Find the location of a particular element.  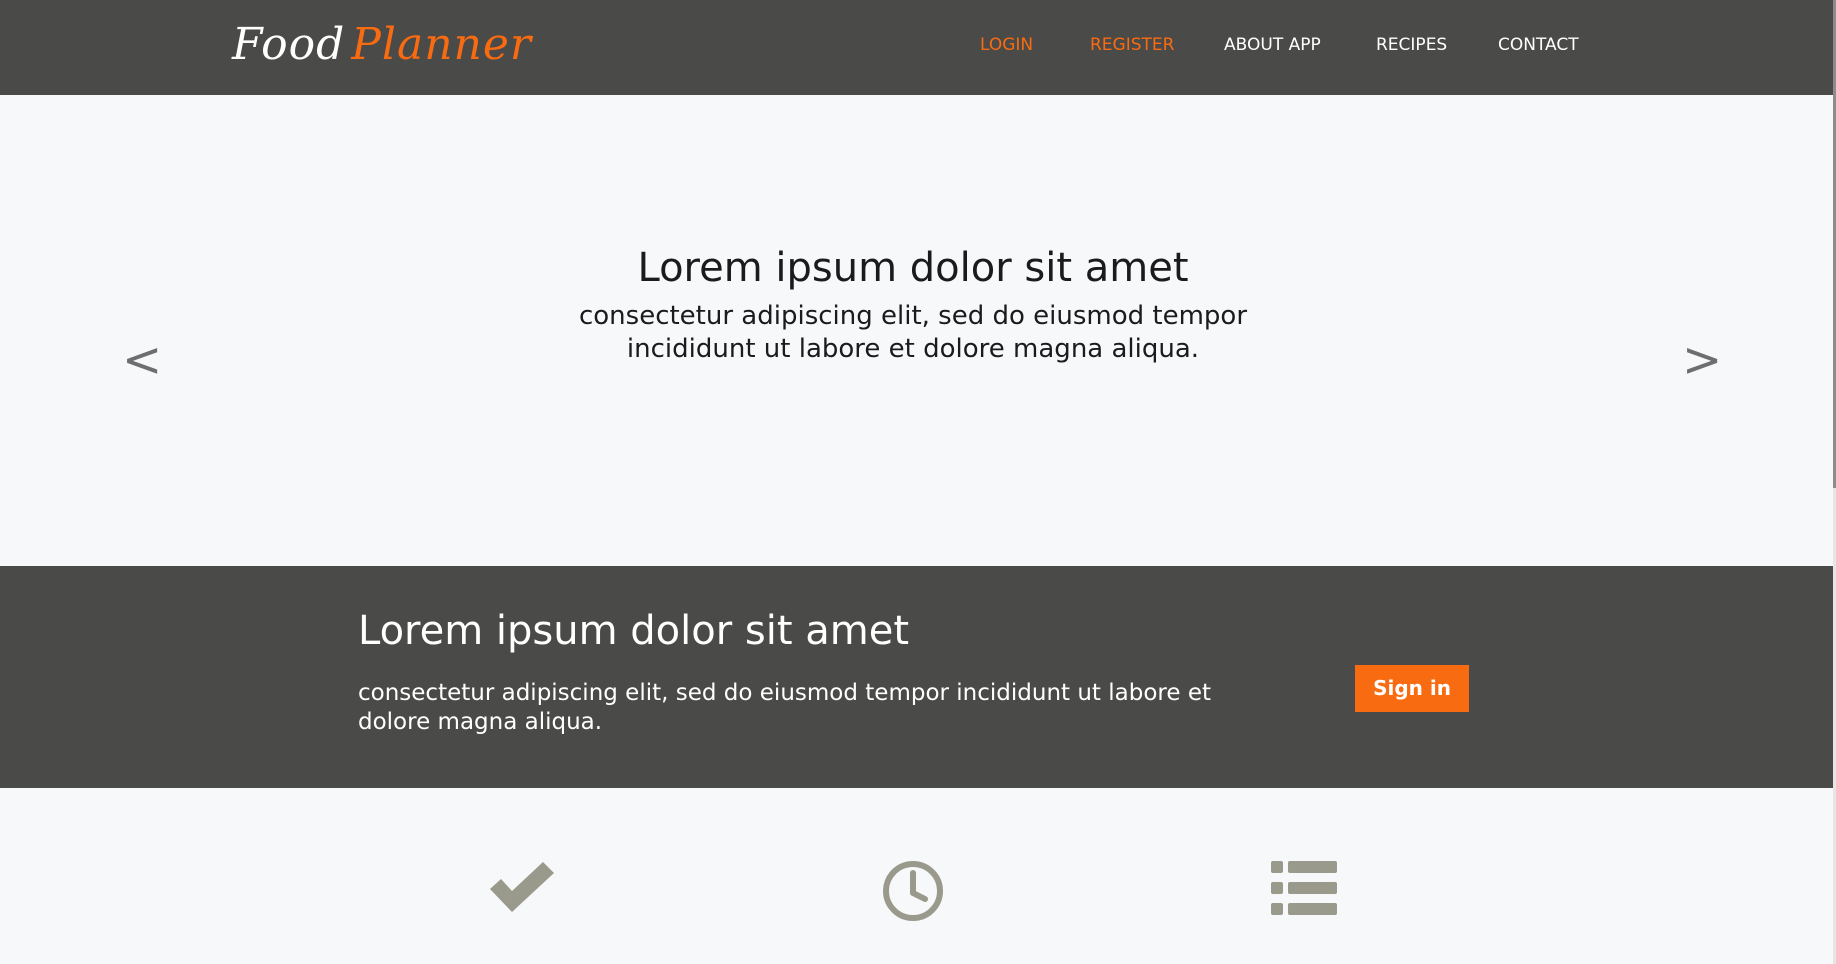

hero-title: Lorem ipsum dolor sit amet is located at coordinates (913, 268).